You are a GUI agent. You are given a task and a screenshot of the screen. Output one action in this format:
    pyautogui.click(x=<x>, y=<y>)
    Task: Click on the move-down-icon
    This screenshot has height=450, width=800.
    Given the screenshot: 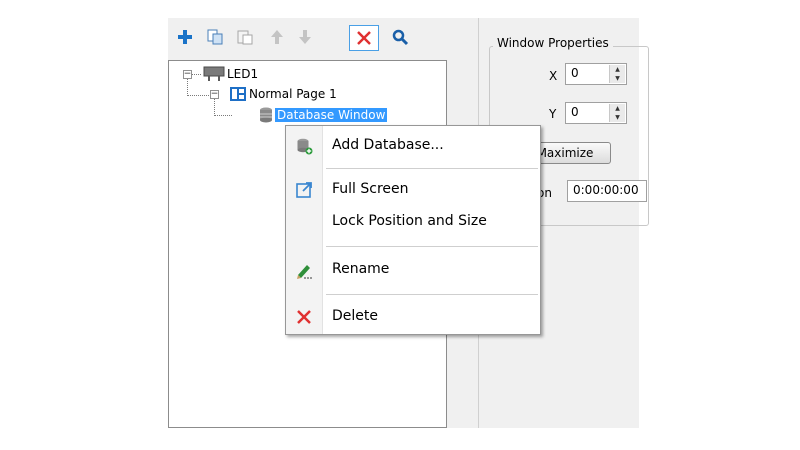 What is the action you would take?
    pyautogui.click(x=305, y=37)
    